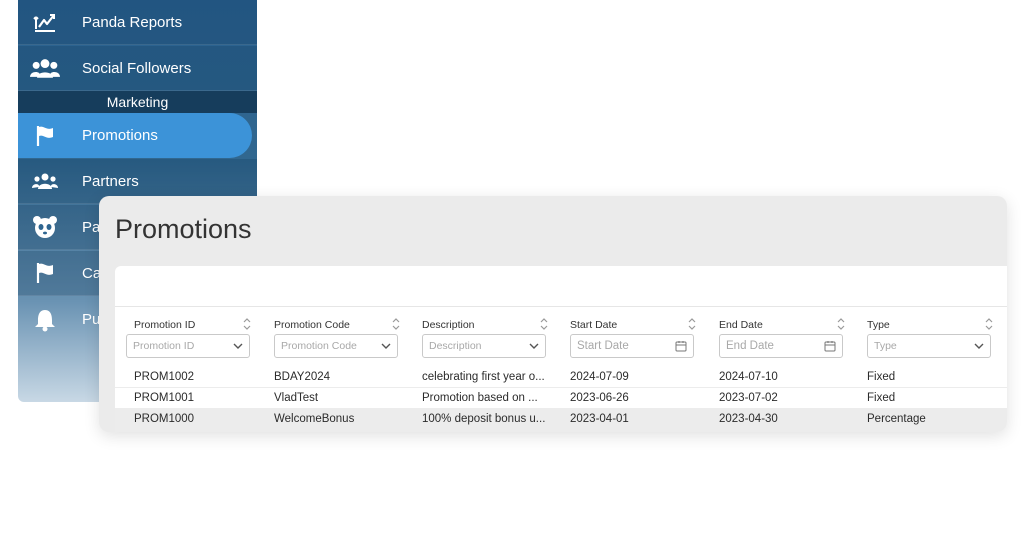 This screenshot has height=535, width=1024. I want to click on cell-start-date: 2024-07-09, so click(599, 377).